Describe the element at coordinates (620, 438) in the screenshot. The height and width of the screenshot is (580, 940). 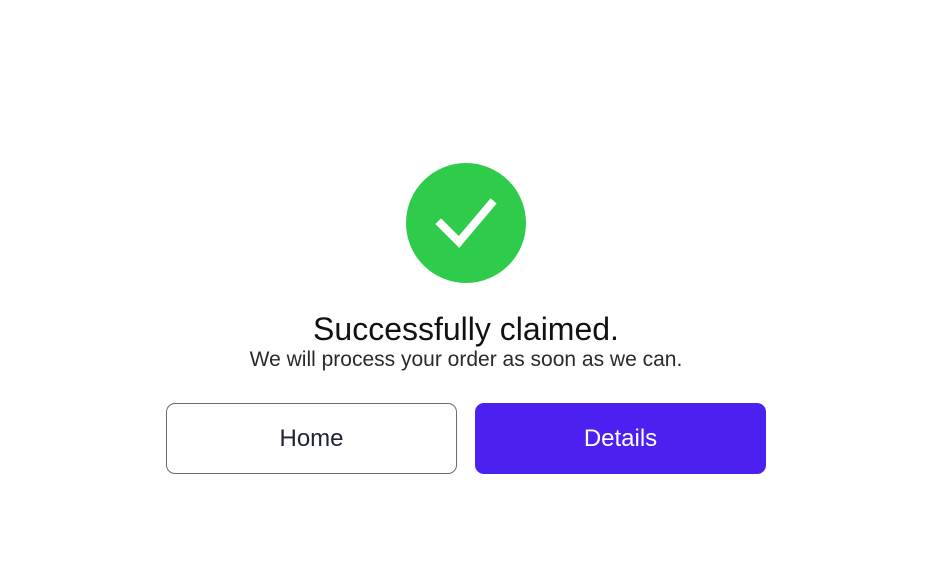
I see `details-button: Details` at that location.